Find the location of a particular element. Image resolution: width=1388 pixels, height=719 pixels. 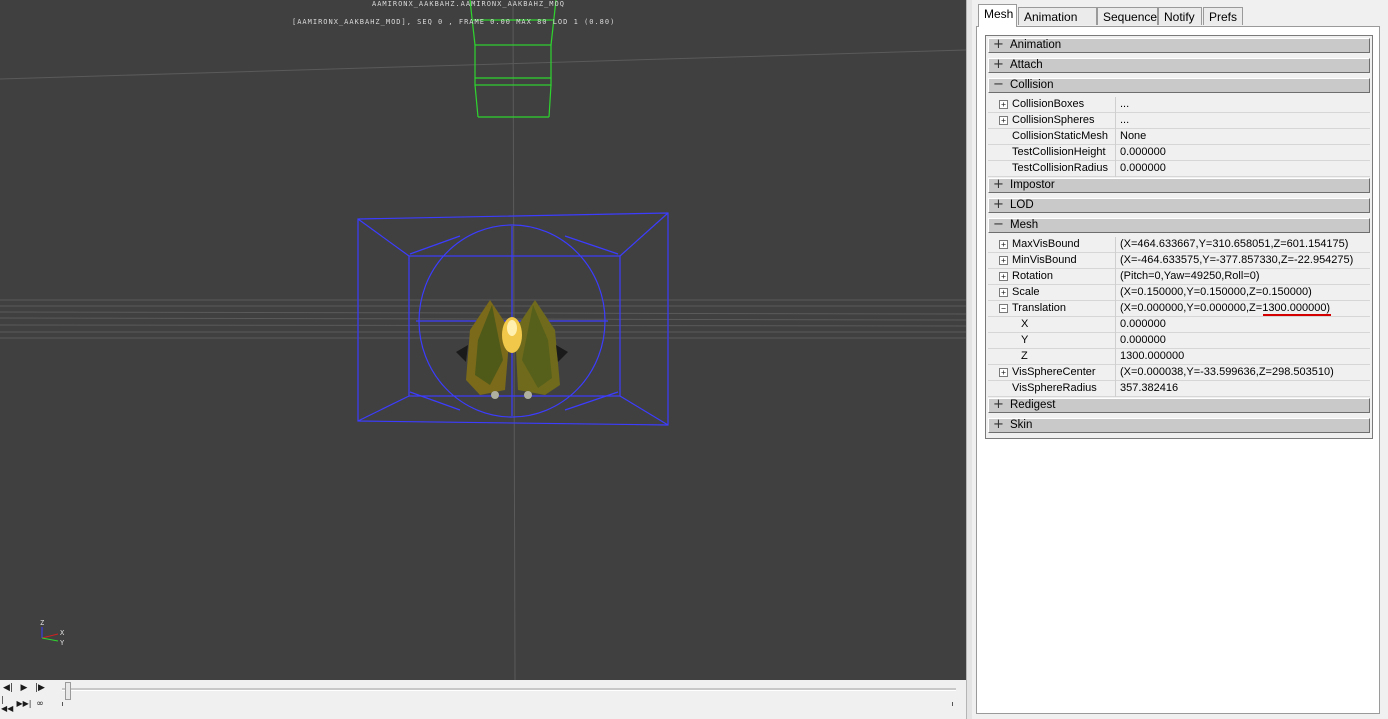

property-value: (X=464.633667,Y=310.658051,Z=601.154175) is located at coordinates (1234, 244).